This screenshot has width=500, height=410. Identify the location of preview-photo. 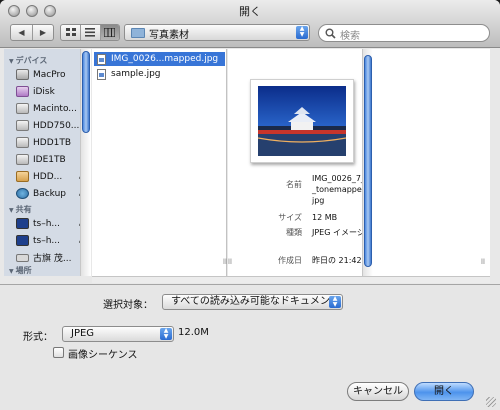
(302, 121).